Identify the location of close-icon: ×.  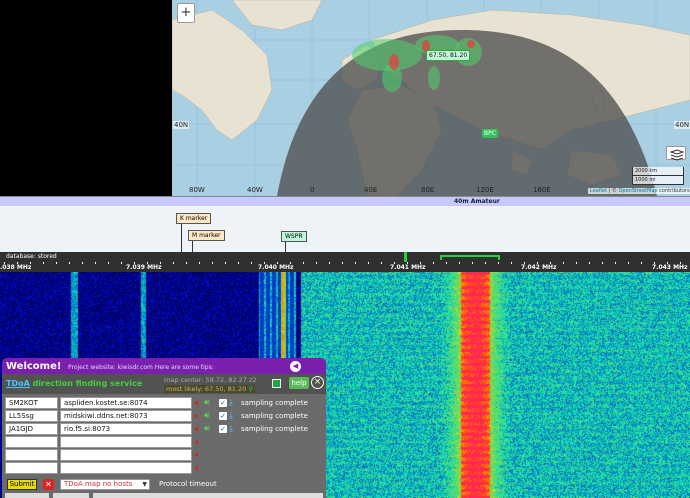
(317, 382).